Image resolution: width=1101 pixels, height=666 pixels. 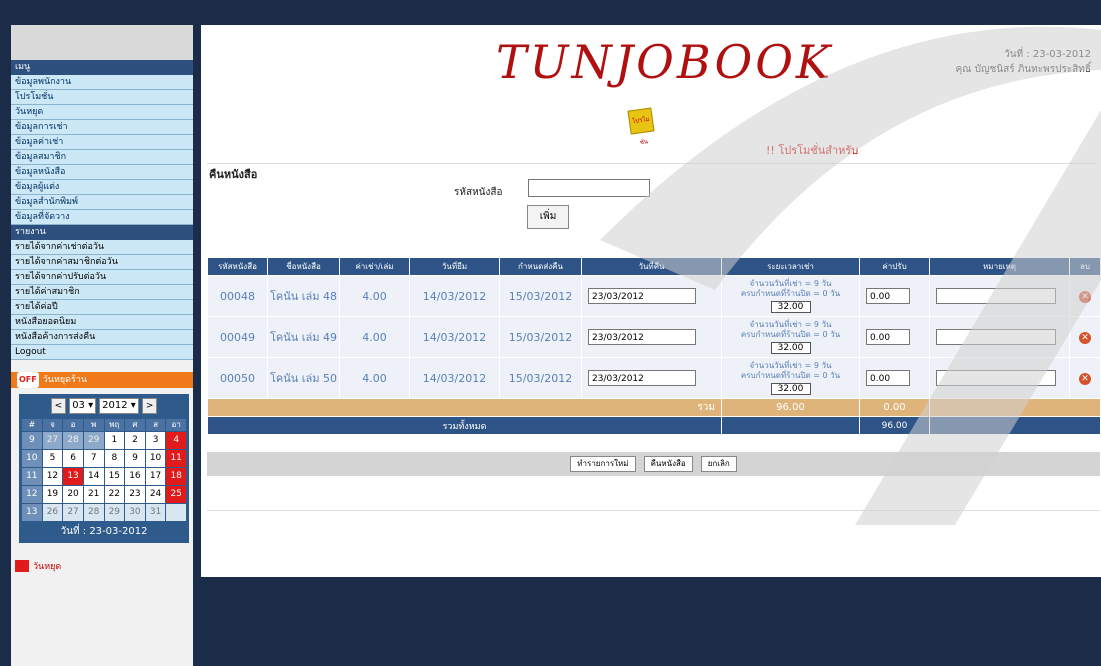 I want to click on cell-rate: 4.00, so click(x=374, y=296).